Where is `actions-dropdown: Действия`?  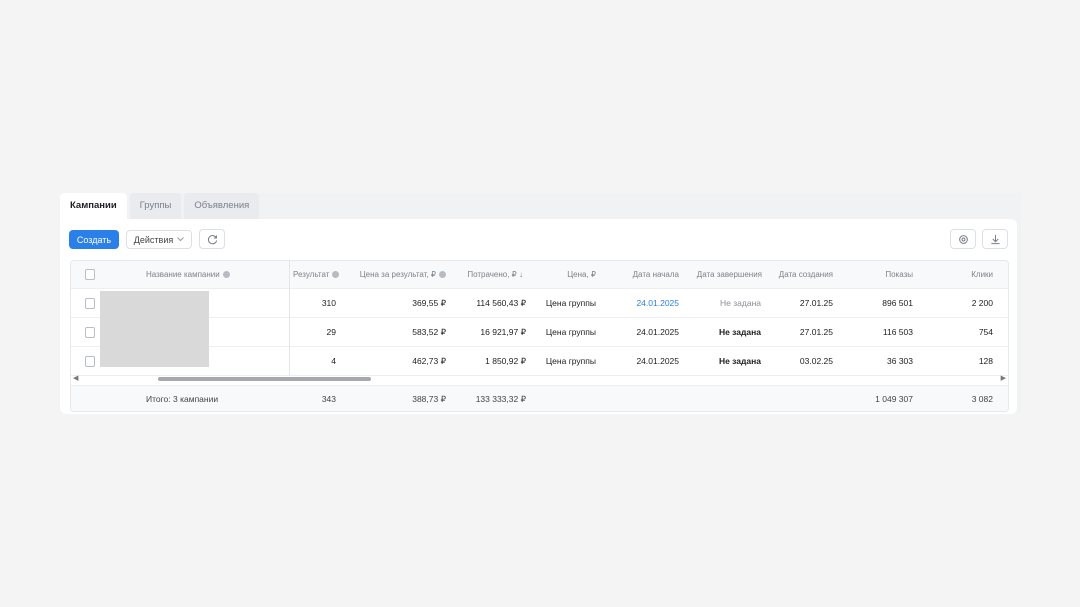 actions-dropdown: Действия is located at coordinates (159, 239).